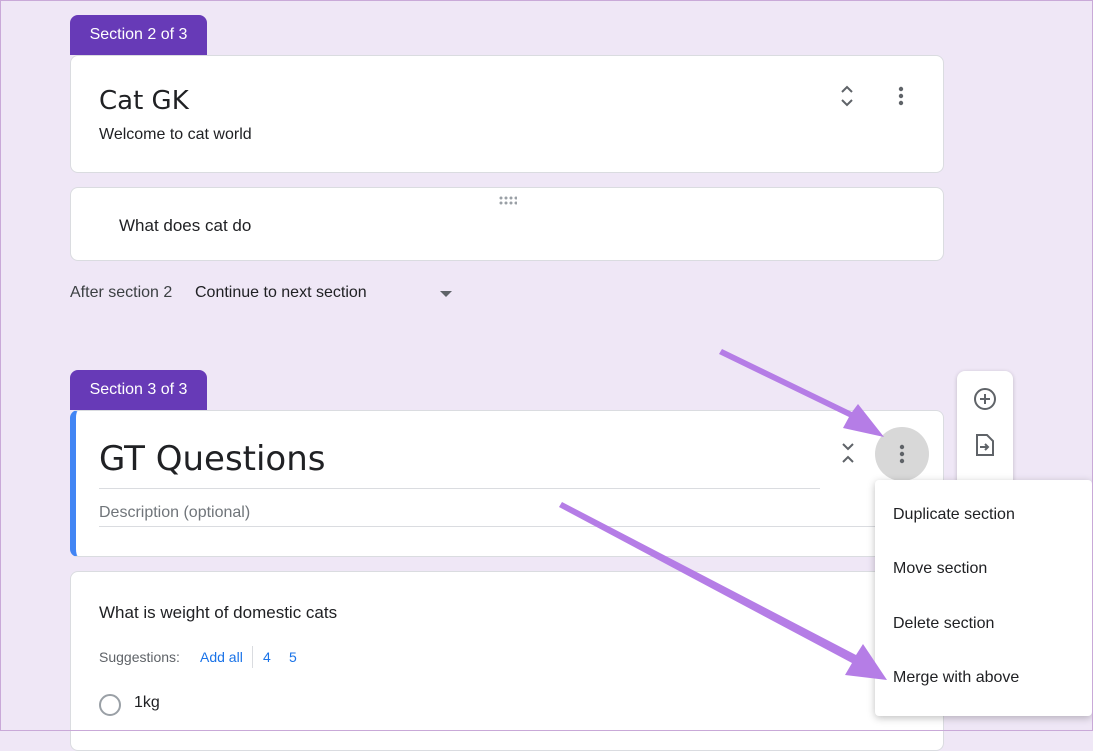 This screenshot has width=1093, height=751. Describe the element at coordinates (138, 390) in the screenshot. I see `section-3-tab: Section 3 of 3` at that location.